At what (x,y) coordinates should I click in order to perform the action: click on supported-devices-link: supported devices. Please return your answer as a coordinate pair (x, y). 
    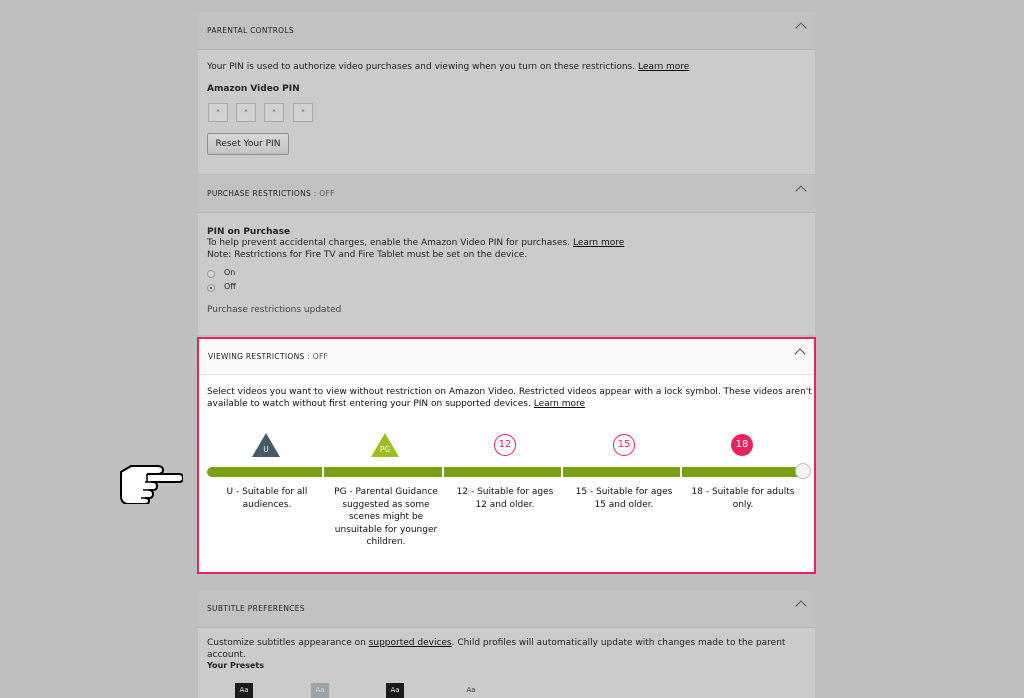
    Looking at the image, I should click on (410, 643).